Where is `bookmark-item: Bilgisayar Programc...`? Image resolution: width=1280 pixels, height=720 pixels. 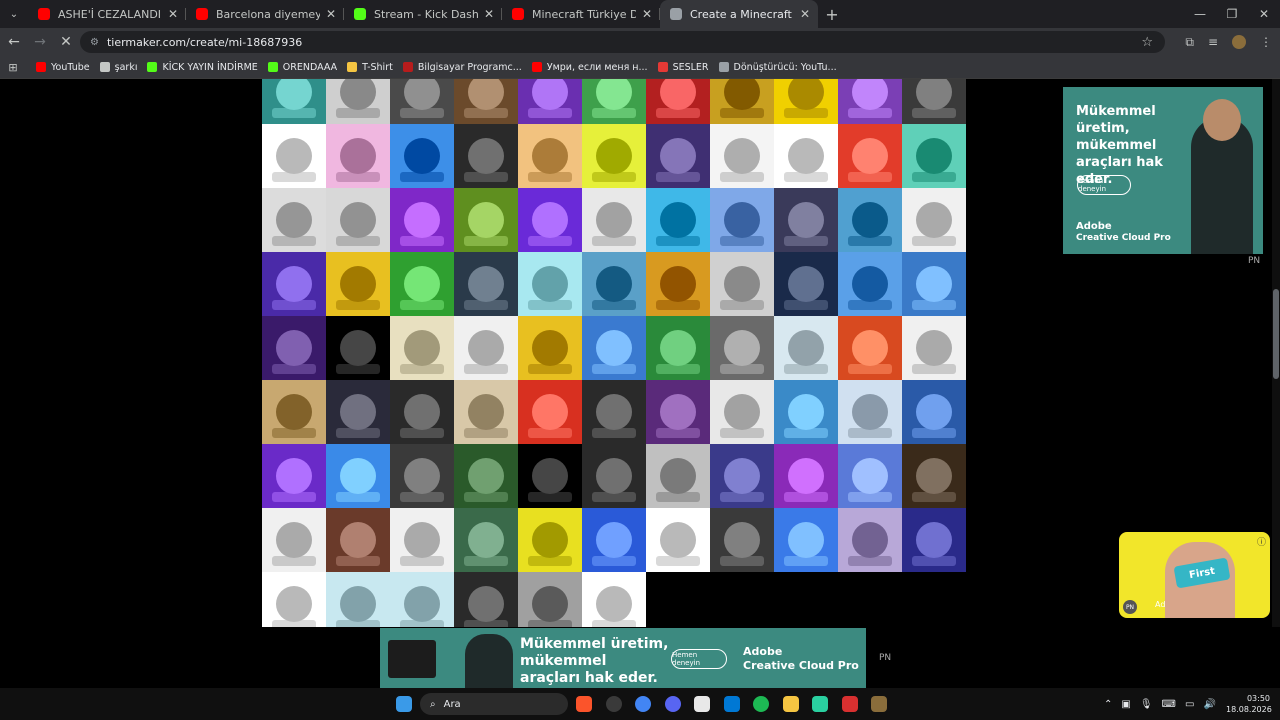 bookmark-item: Bilgisayar Programc... is located at coordinates (462, 67).